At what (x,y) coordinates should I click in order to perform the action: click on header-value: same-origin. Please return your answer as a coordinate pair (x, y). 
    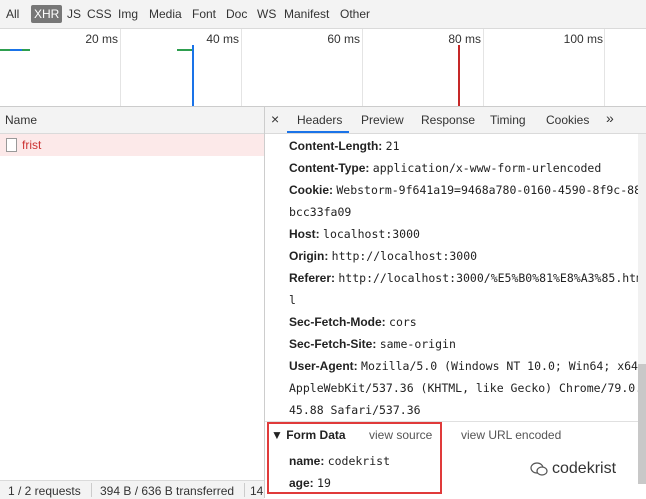
    Looking at the image, I should click on (417, 344).